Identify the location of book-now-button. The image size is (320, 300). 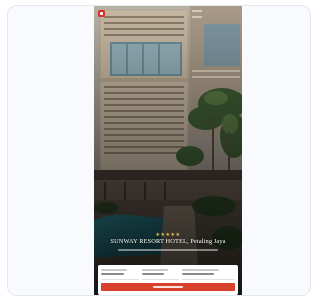
(168, 287).